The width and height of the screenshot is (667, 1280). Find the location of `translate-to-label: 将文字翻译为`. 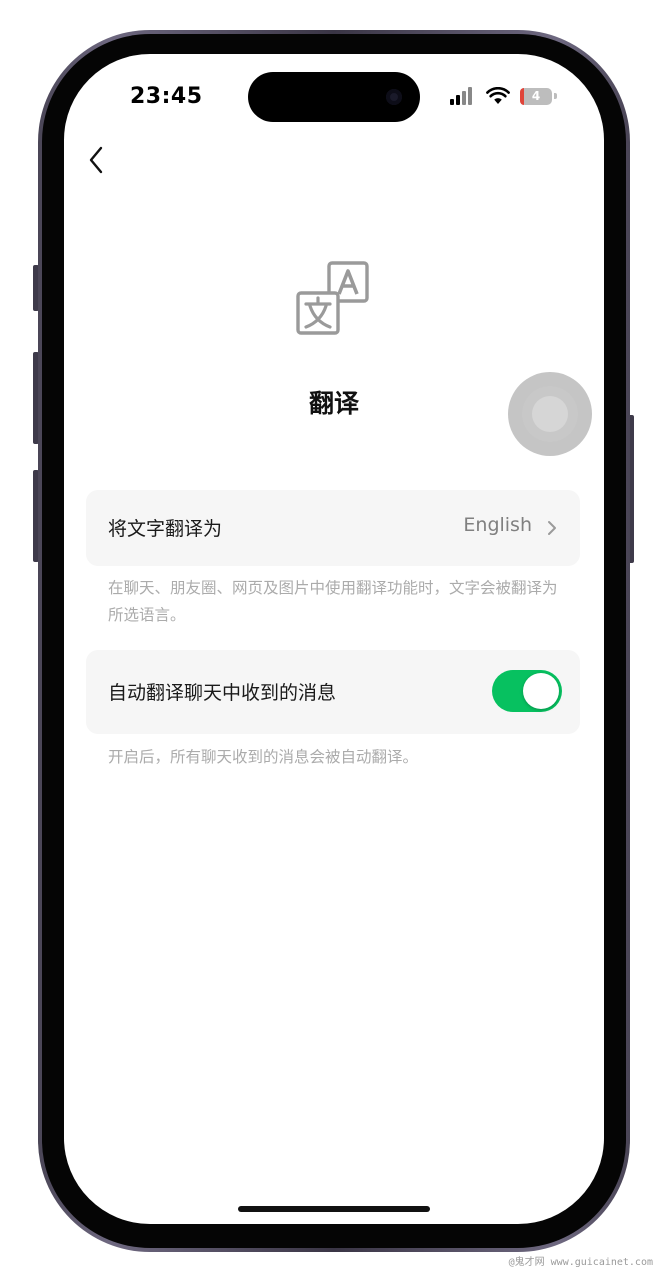

translate-to-label: 将文字翻译为 is located at coordinates (165, 529).